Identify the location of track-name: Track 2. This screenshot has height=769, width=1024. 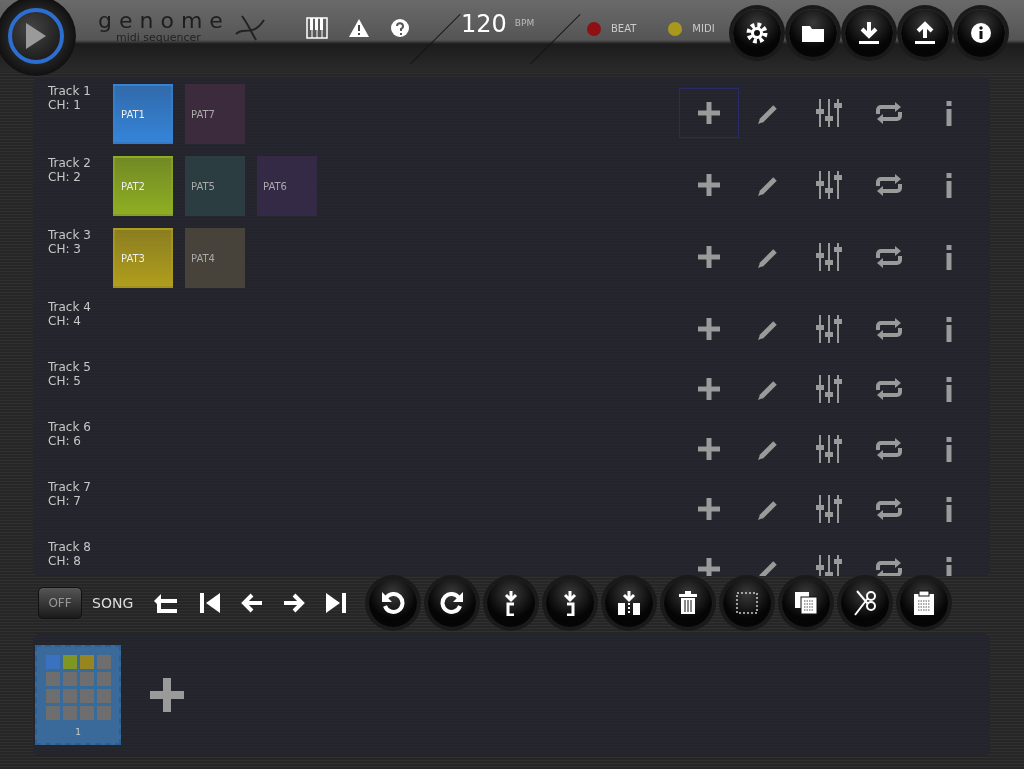
(70, 163).